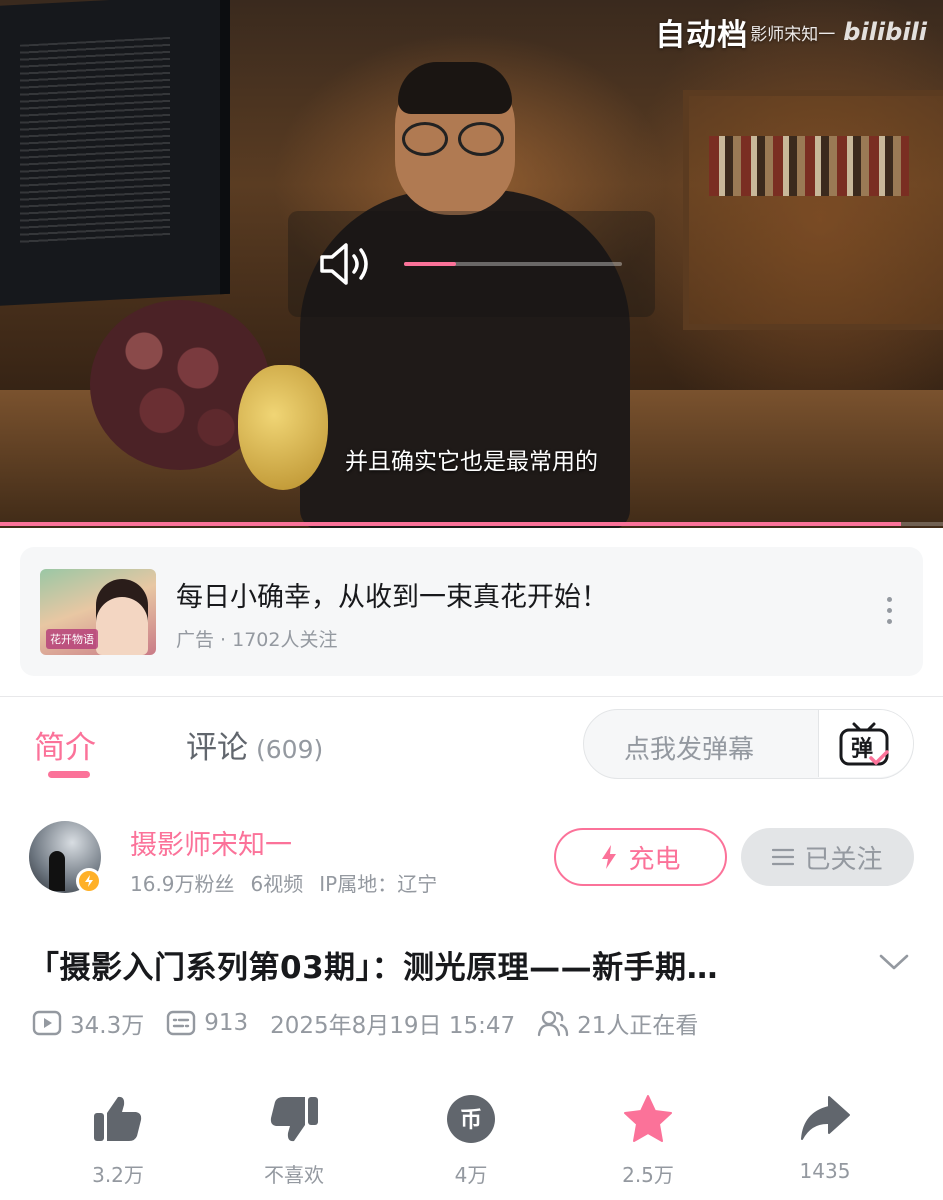 The width and height of the screenshot is (943, 1200). Describe the element at coordinates (257, 640) in the screenshot. I see `ad-meta: 广告 · 1702人关注` at that location.